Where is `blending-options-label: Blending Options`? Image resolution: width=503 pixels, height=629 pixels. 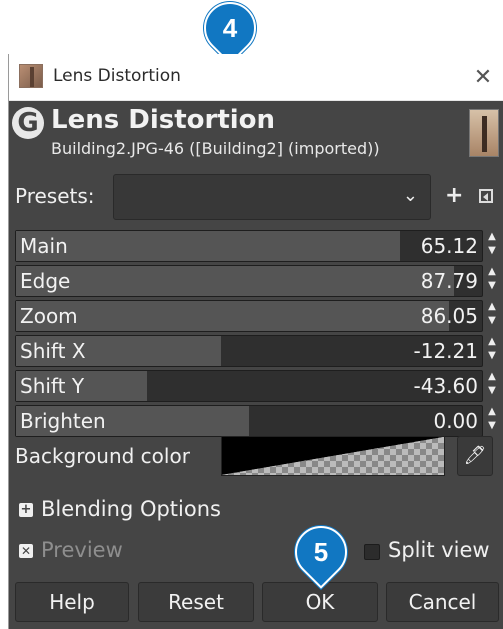
blending-options-label: Blending Options is located at coordinates (131, 509).